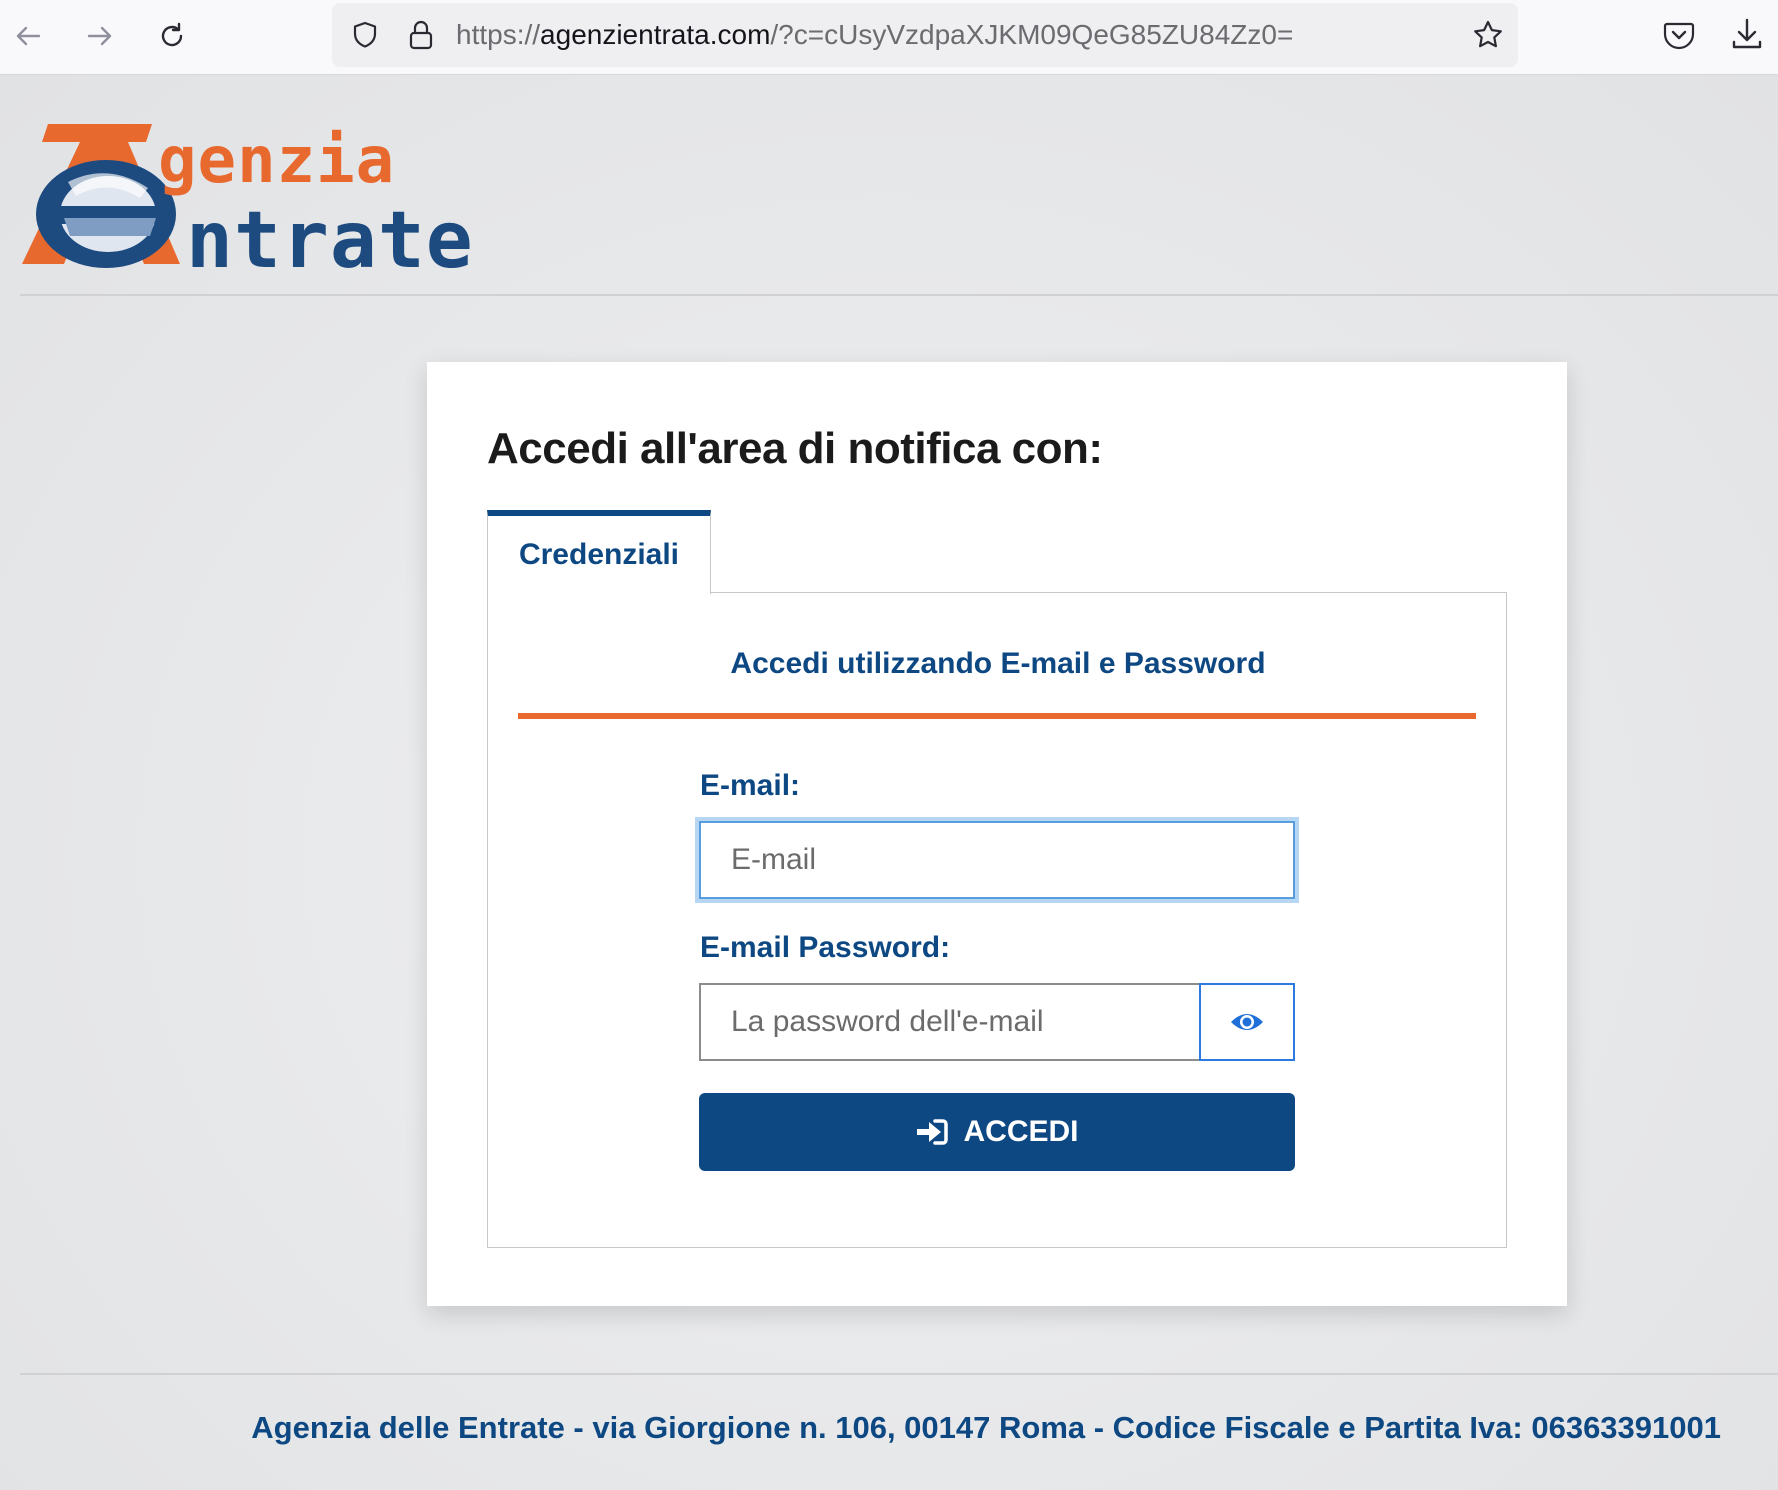 Image resolution: width=1778 pixels, height=1490 pixels. What do you see at coordinates (1679, 35) in the screenshot?
I see `pocket-icon` at bounding box center [1679, 35].